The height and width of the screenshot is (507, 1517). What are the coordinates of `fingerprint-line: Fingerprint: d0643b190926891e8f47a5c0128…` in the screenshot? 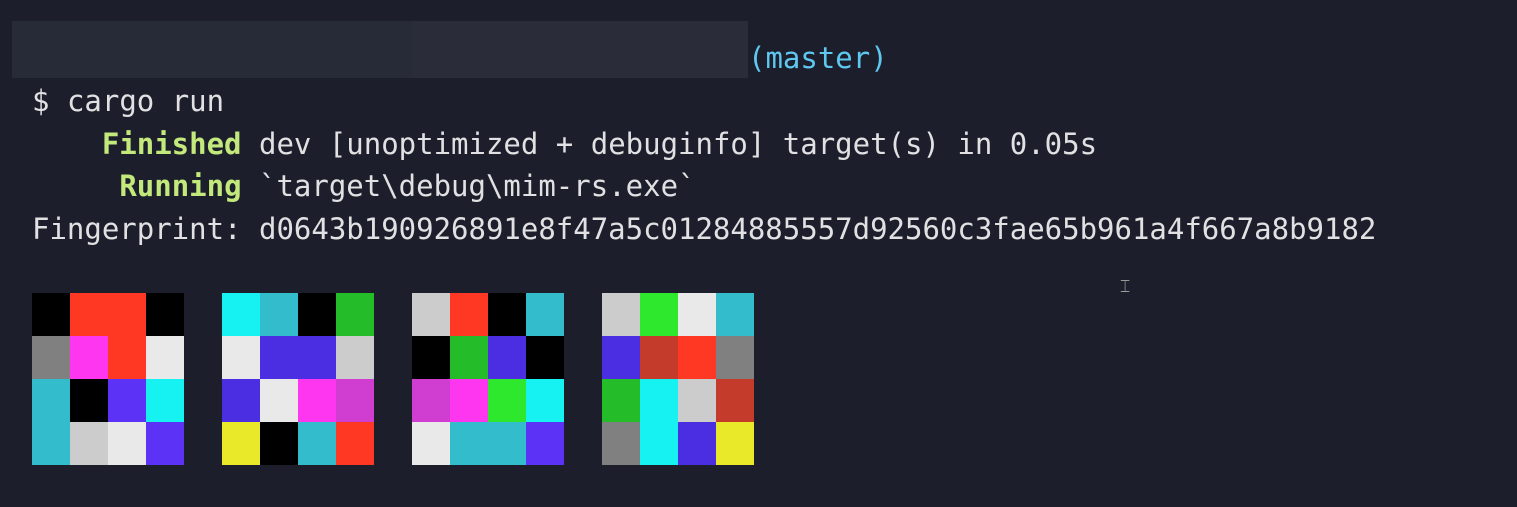 It's located at (704, 229).